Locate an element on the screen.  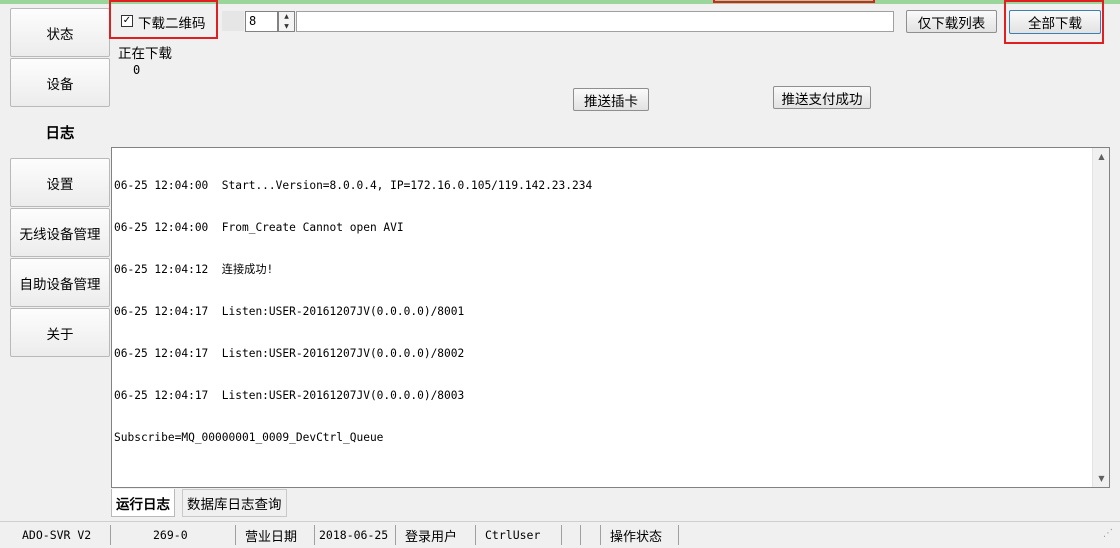
download-all-button: 全部下载 is located at coordinates (1055, 22).